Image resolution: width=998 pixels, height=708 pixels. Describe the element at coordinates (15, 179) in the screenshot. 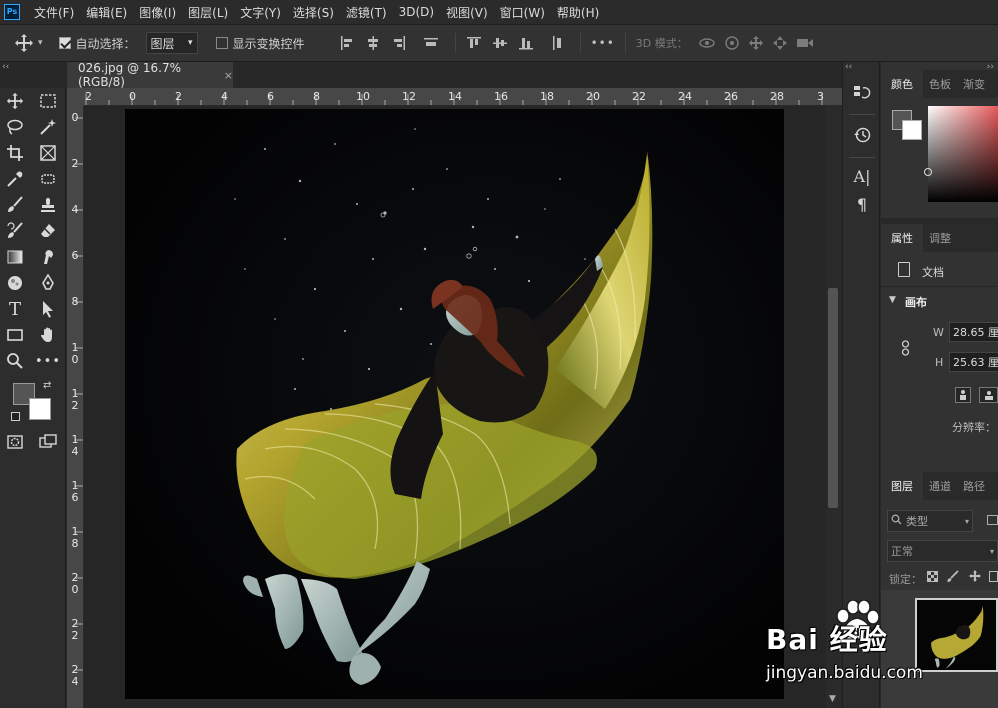

I see `eyedropper-tool-icon` at that location.